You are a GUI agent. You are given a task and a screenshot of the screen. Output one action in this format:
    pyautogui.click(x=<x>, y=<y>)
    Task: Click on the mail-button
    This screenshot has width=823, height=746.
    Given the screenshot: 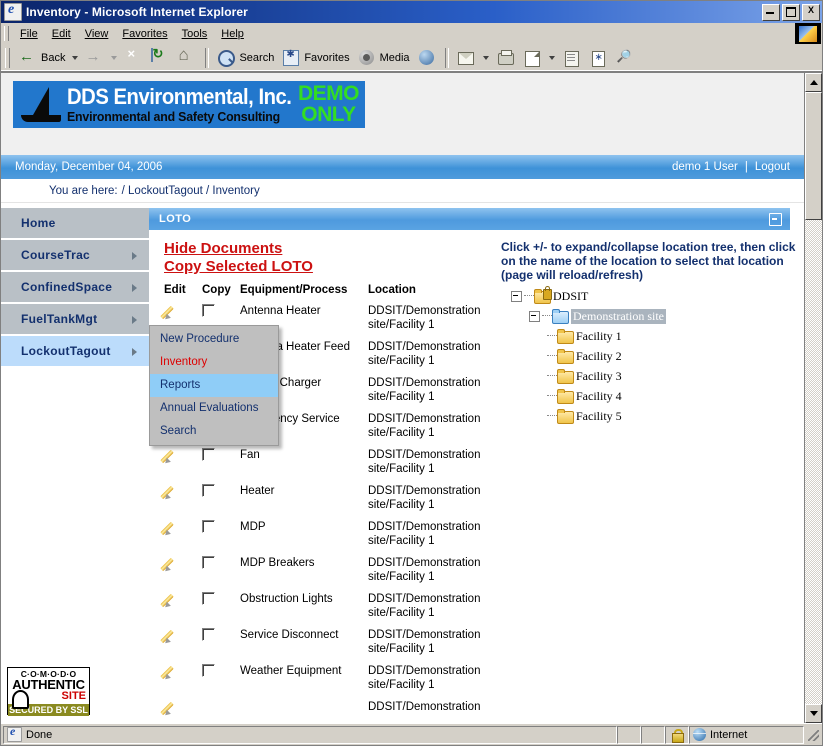 What is the action you would take?
    pyautogui.click(x=466, y=58)
    